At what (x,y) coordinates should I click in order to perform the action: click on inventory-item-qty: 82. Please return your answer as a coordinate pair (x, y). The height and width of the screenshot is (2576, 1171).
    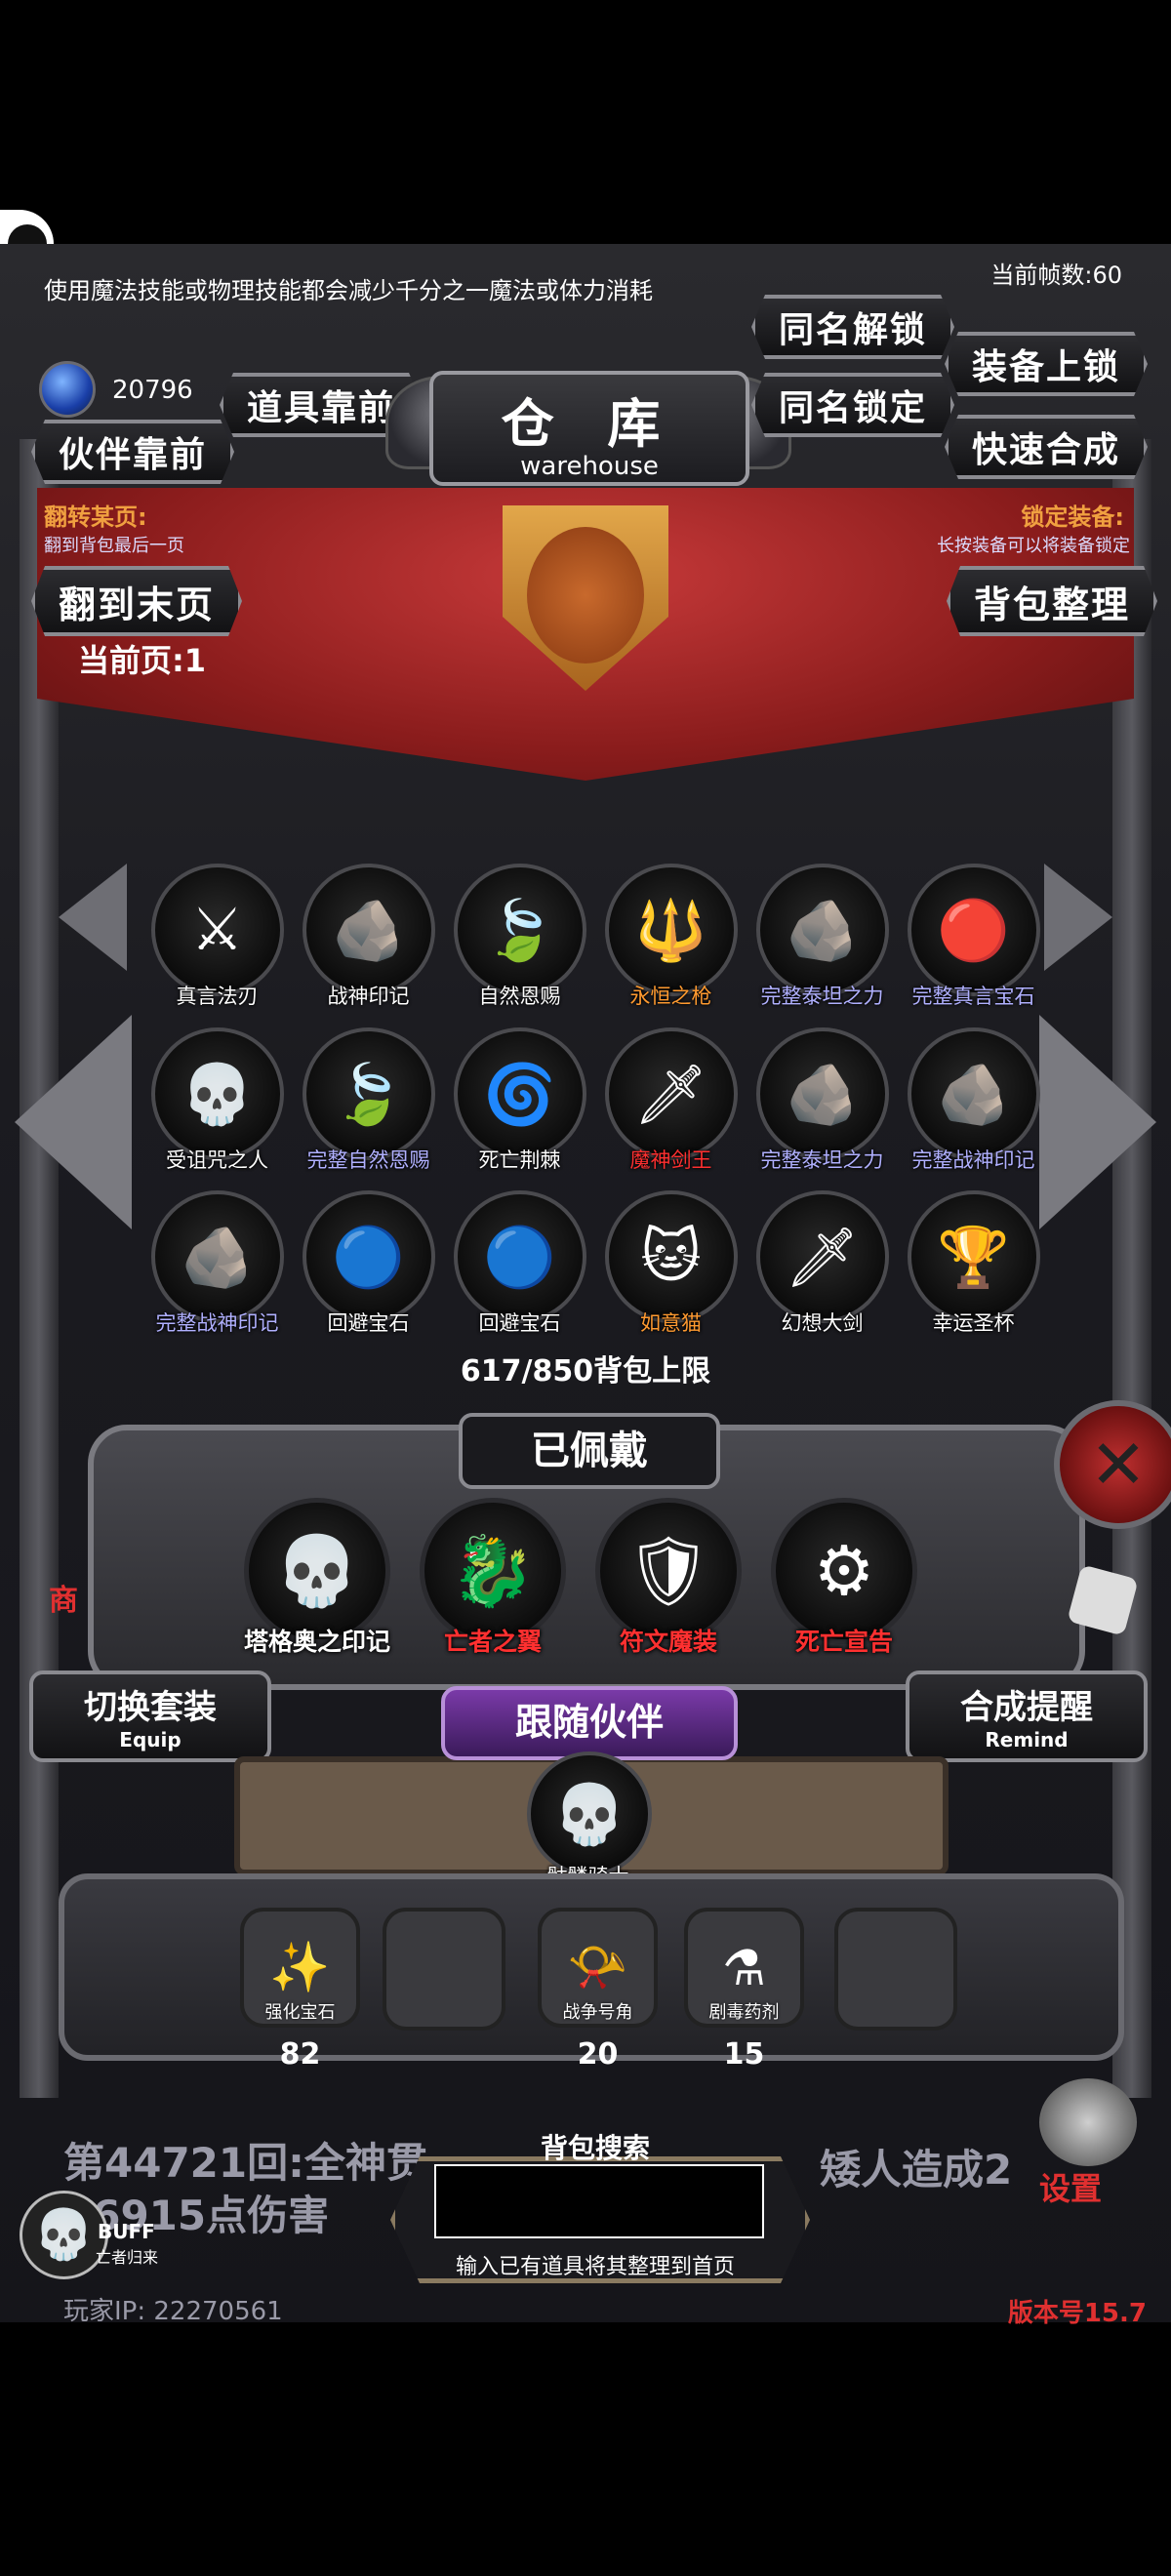
    Looking at the image, I should click on (300, 2054).